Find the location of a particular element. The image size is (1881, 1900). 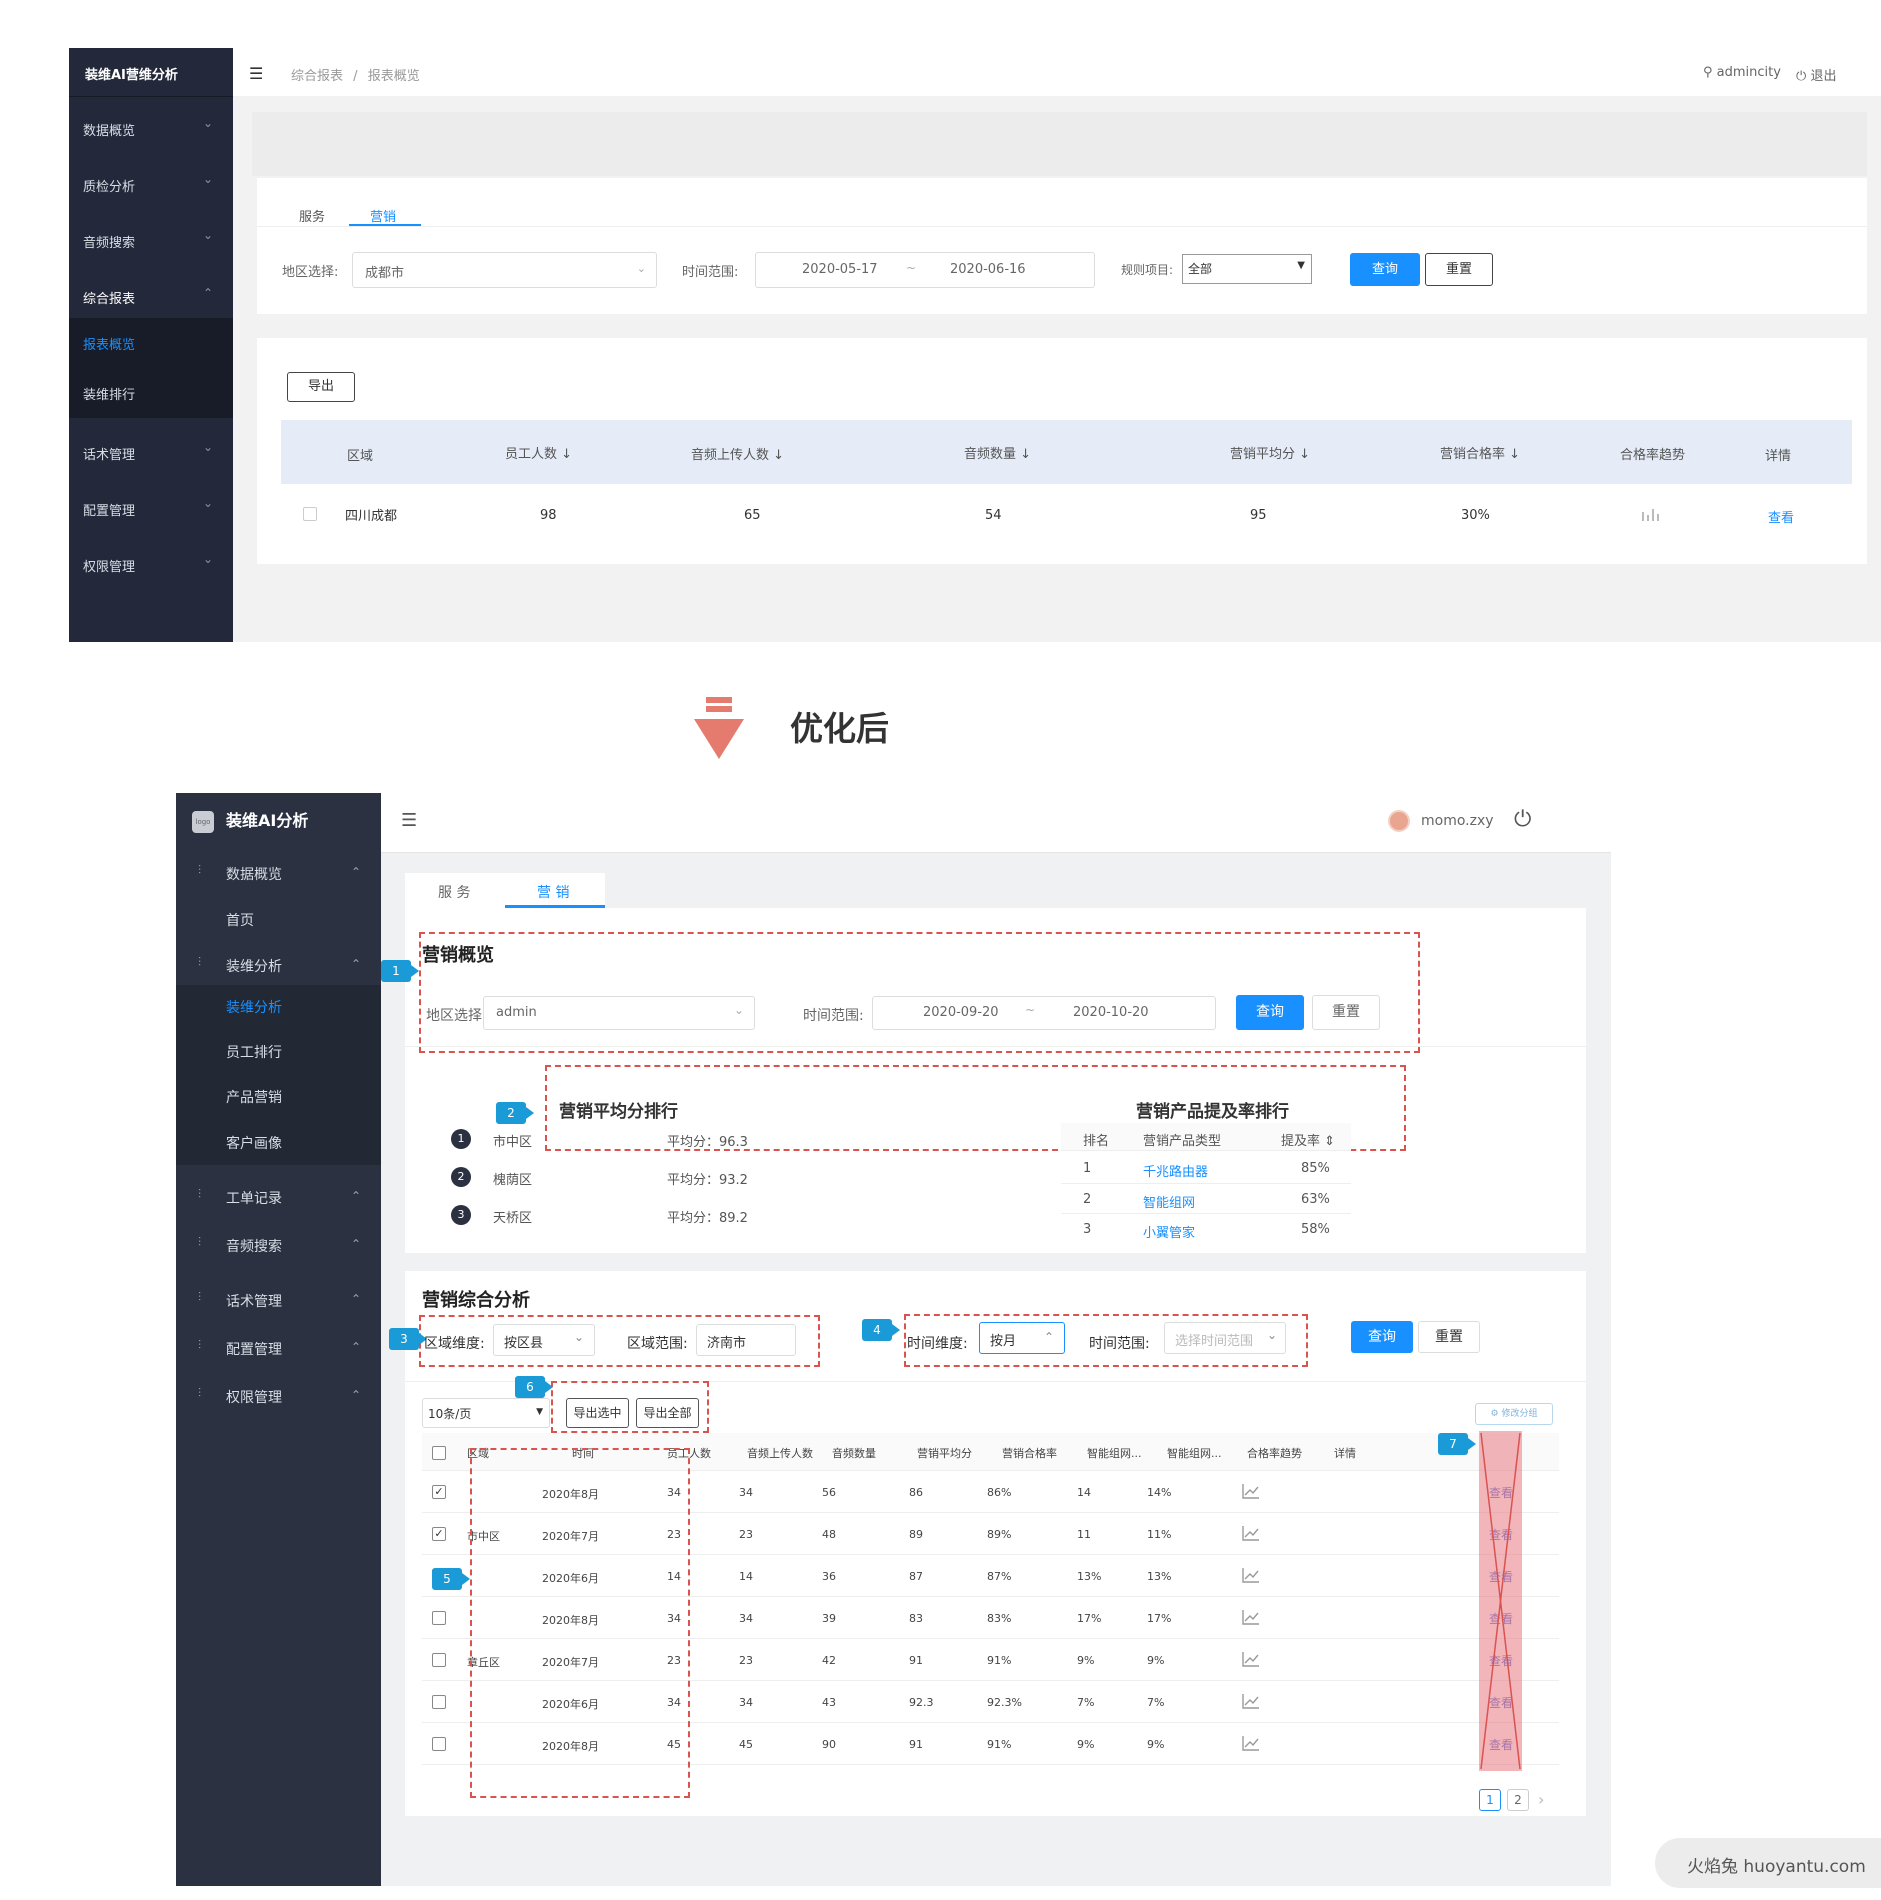

before-header-cell: 音频数量 ↓ is located at coordinates (997, 452).